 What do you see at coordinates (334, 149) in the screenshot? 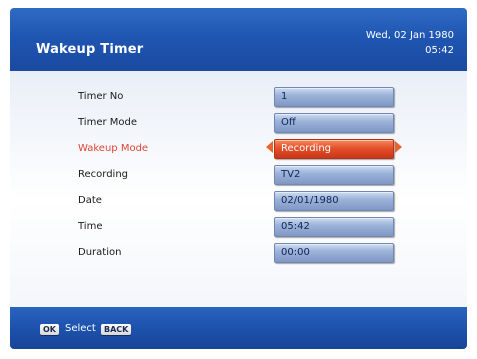
I see `wakeup-mode-field: Recording` at bounding box center [334, 149].